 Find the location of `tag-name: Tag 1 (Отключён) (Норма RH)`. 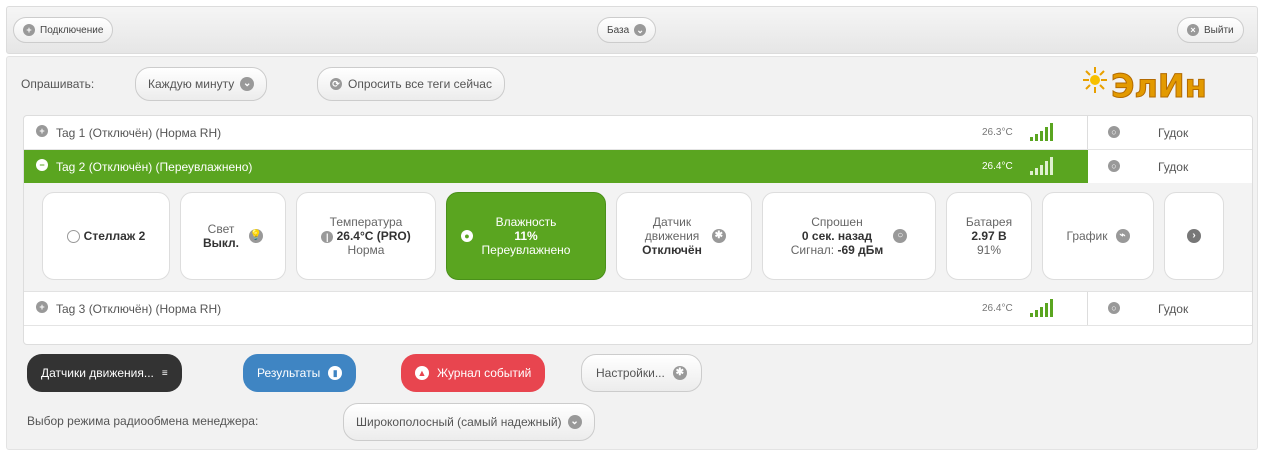

tag-name: Tag 1 (Отключён) (Норма RH) is located at coordinates (139, 132).